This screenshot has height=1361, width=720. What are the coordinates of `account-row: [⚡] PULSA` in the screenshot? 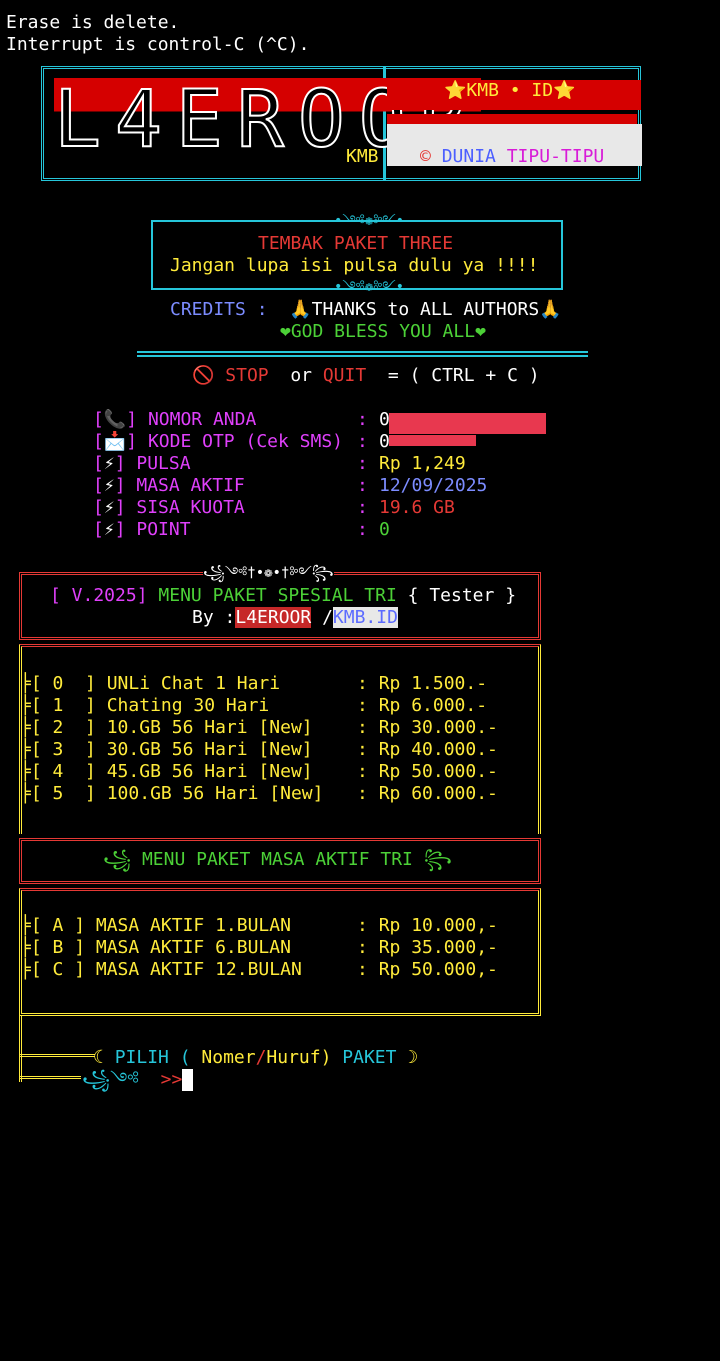 It's located at (142, 463).